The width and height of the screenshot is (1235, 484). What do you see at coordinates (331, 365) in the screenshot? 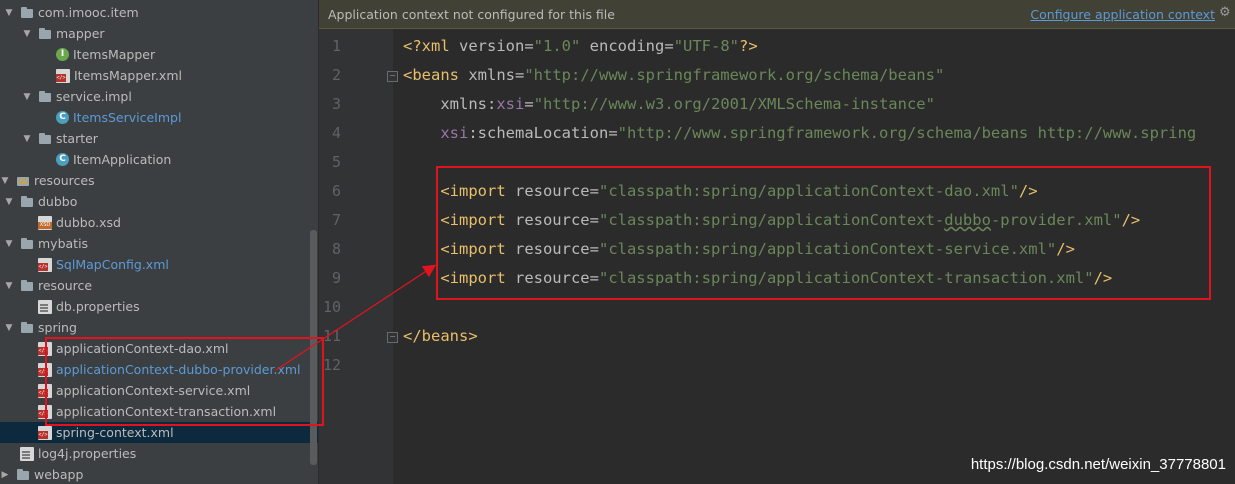
I see `line-number: 12` at bounding box center [331, 365].